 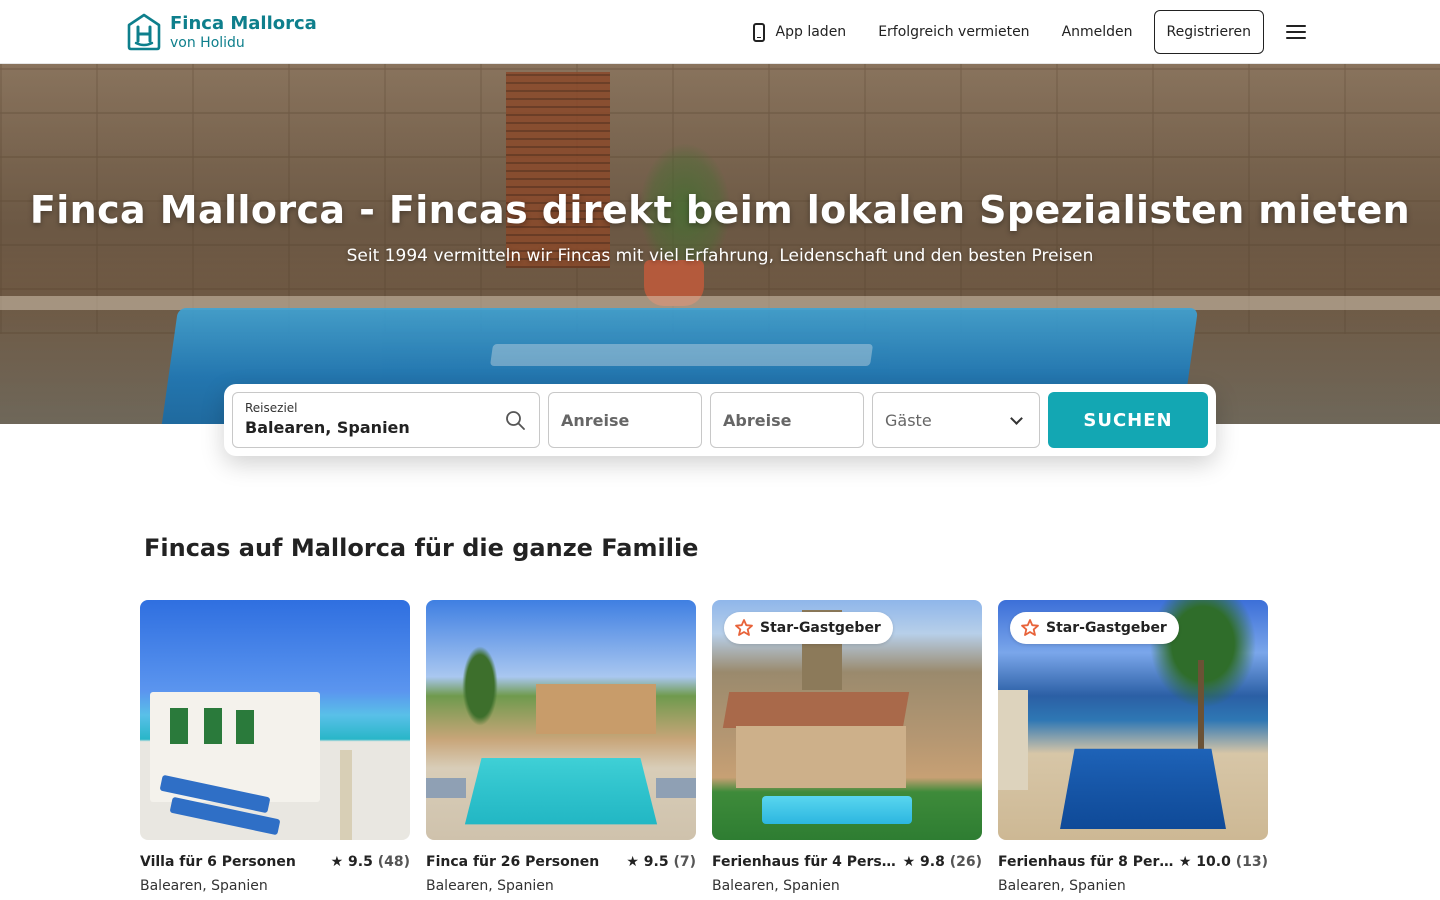 What do you see at coordinates (271, 408) in the screenshot?
I see `destination-label: Reiseziel` at bounding box center [271, 408].